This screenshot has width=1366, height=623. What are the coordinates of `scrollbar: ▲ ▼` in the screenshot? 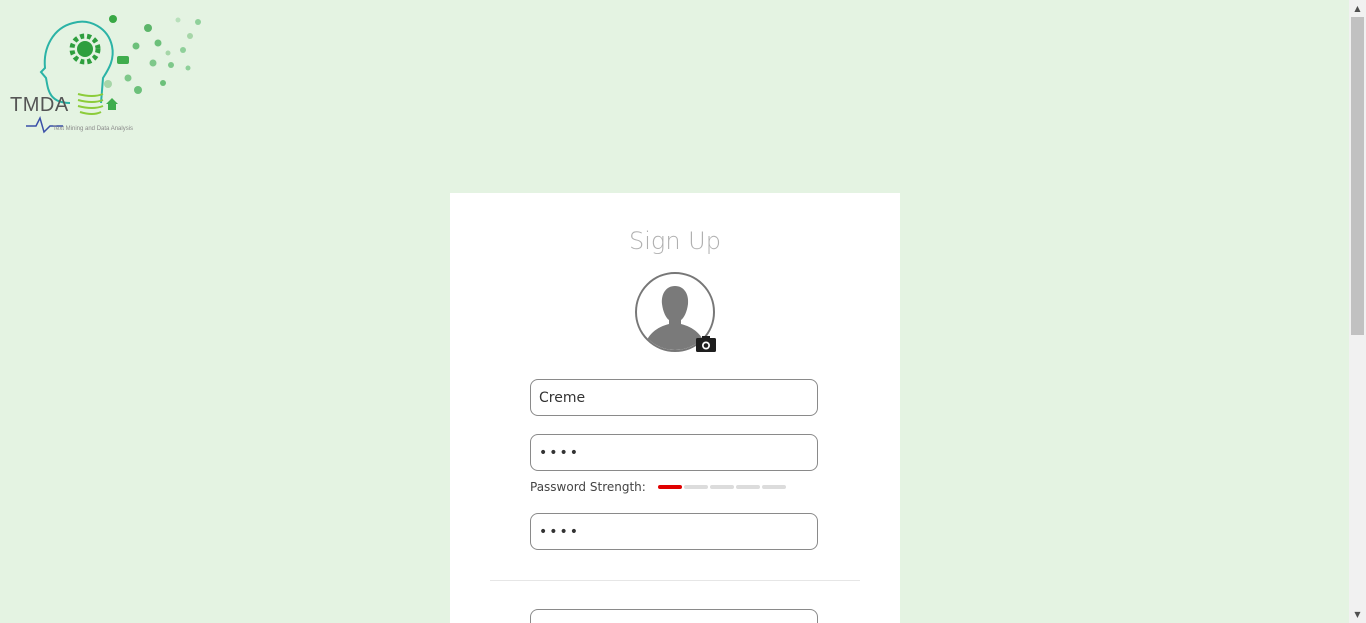 It's located at (1357, 311).